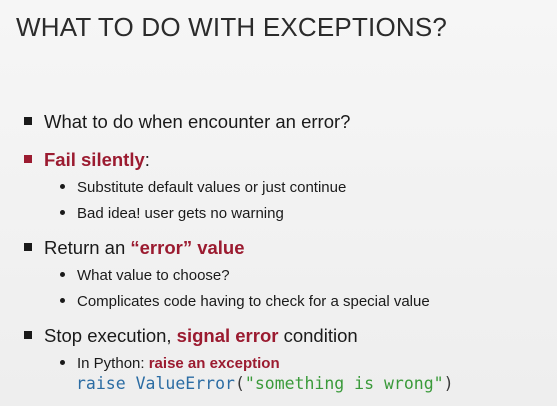 This screenshot has height=406, width=557. Describe the element at coordinates (180, 213) in the screenshot. I see `sub-bullet-text: Bad idea! user gets no warning` at that location.